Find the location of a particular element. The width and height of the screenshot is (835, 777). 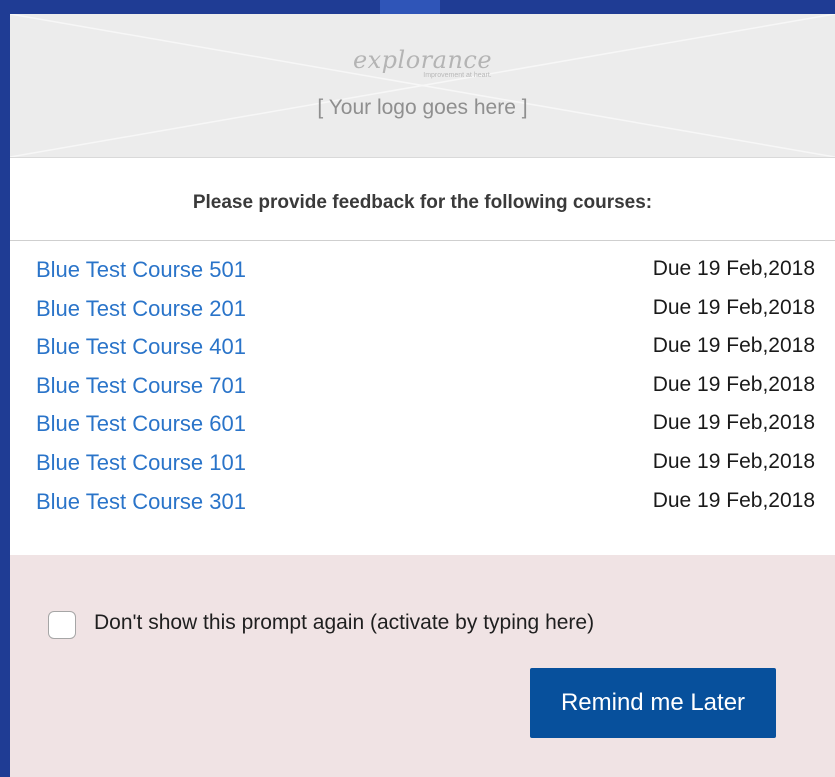

list-item: Blue Test Course 601 Due 19 Feb,2018 is located at coordinates (422, 427).